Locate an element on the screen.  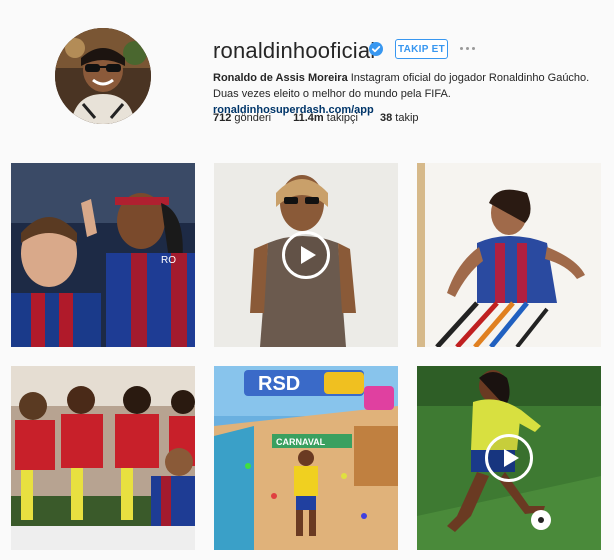
post-image: RO is located at coordinates (103, 255).